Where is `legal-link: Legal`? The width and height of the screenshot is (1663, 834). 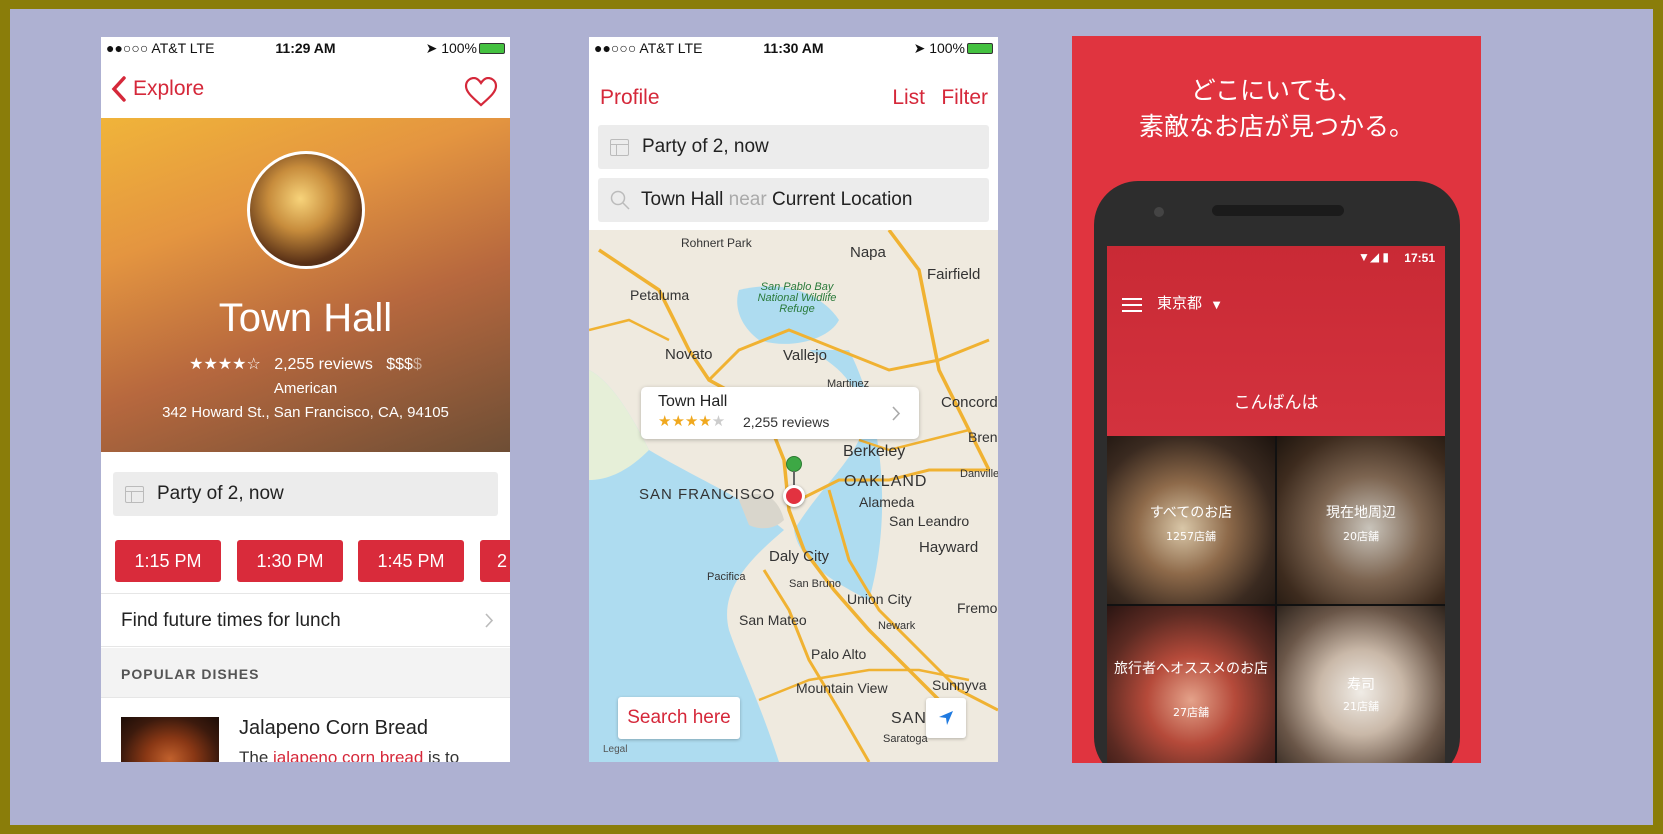 legal-link: Legal is located at coordinates (615, 749).